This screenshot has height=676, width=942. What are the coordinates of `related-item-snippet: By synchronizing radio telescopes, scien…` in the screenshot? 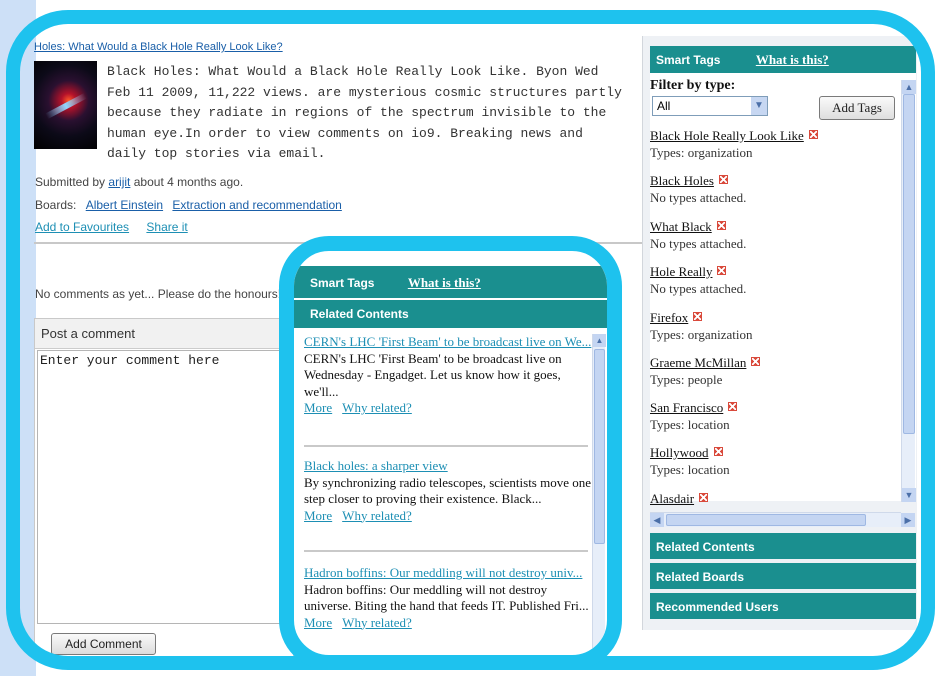 It's located at (448, 490).